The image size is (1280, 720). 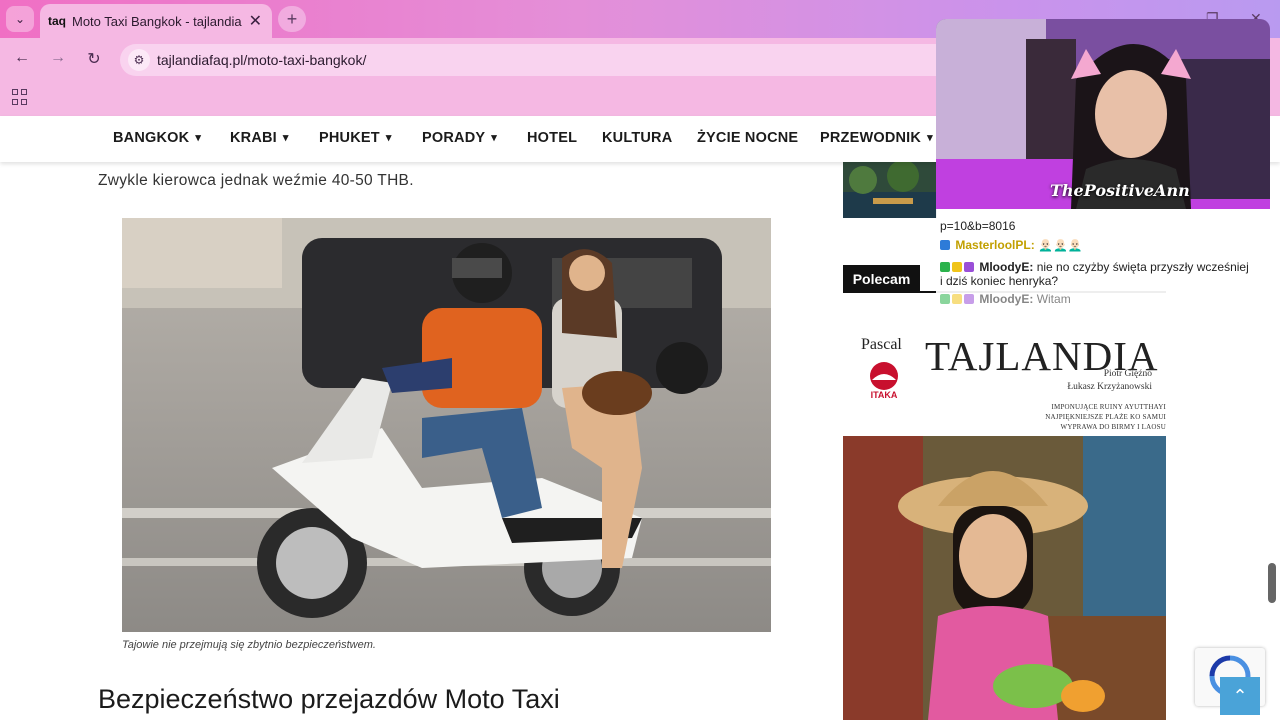 What do you see at coordinates (1127, 374) in the screenshot?
I see `author-name: Piotr Gięźno` at bounding box center [1127, 374].